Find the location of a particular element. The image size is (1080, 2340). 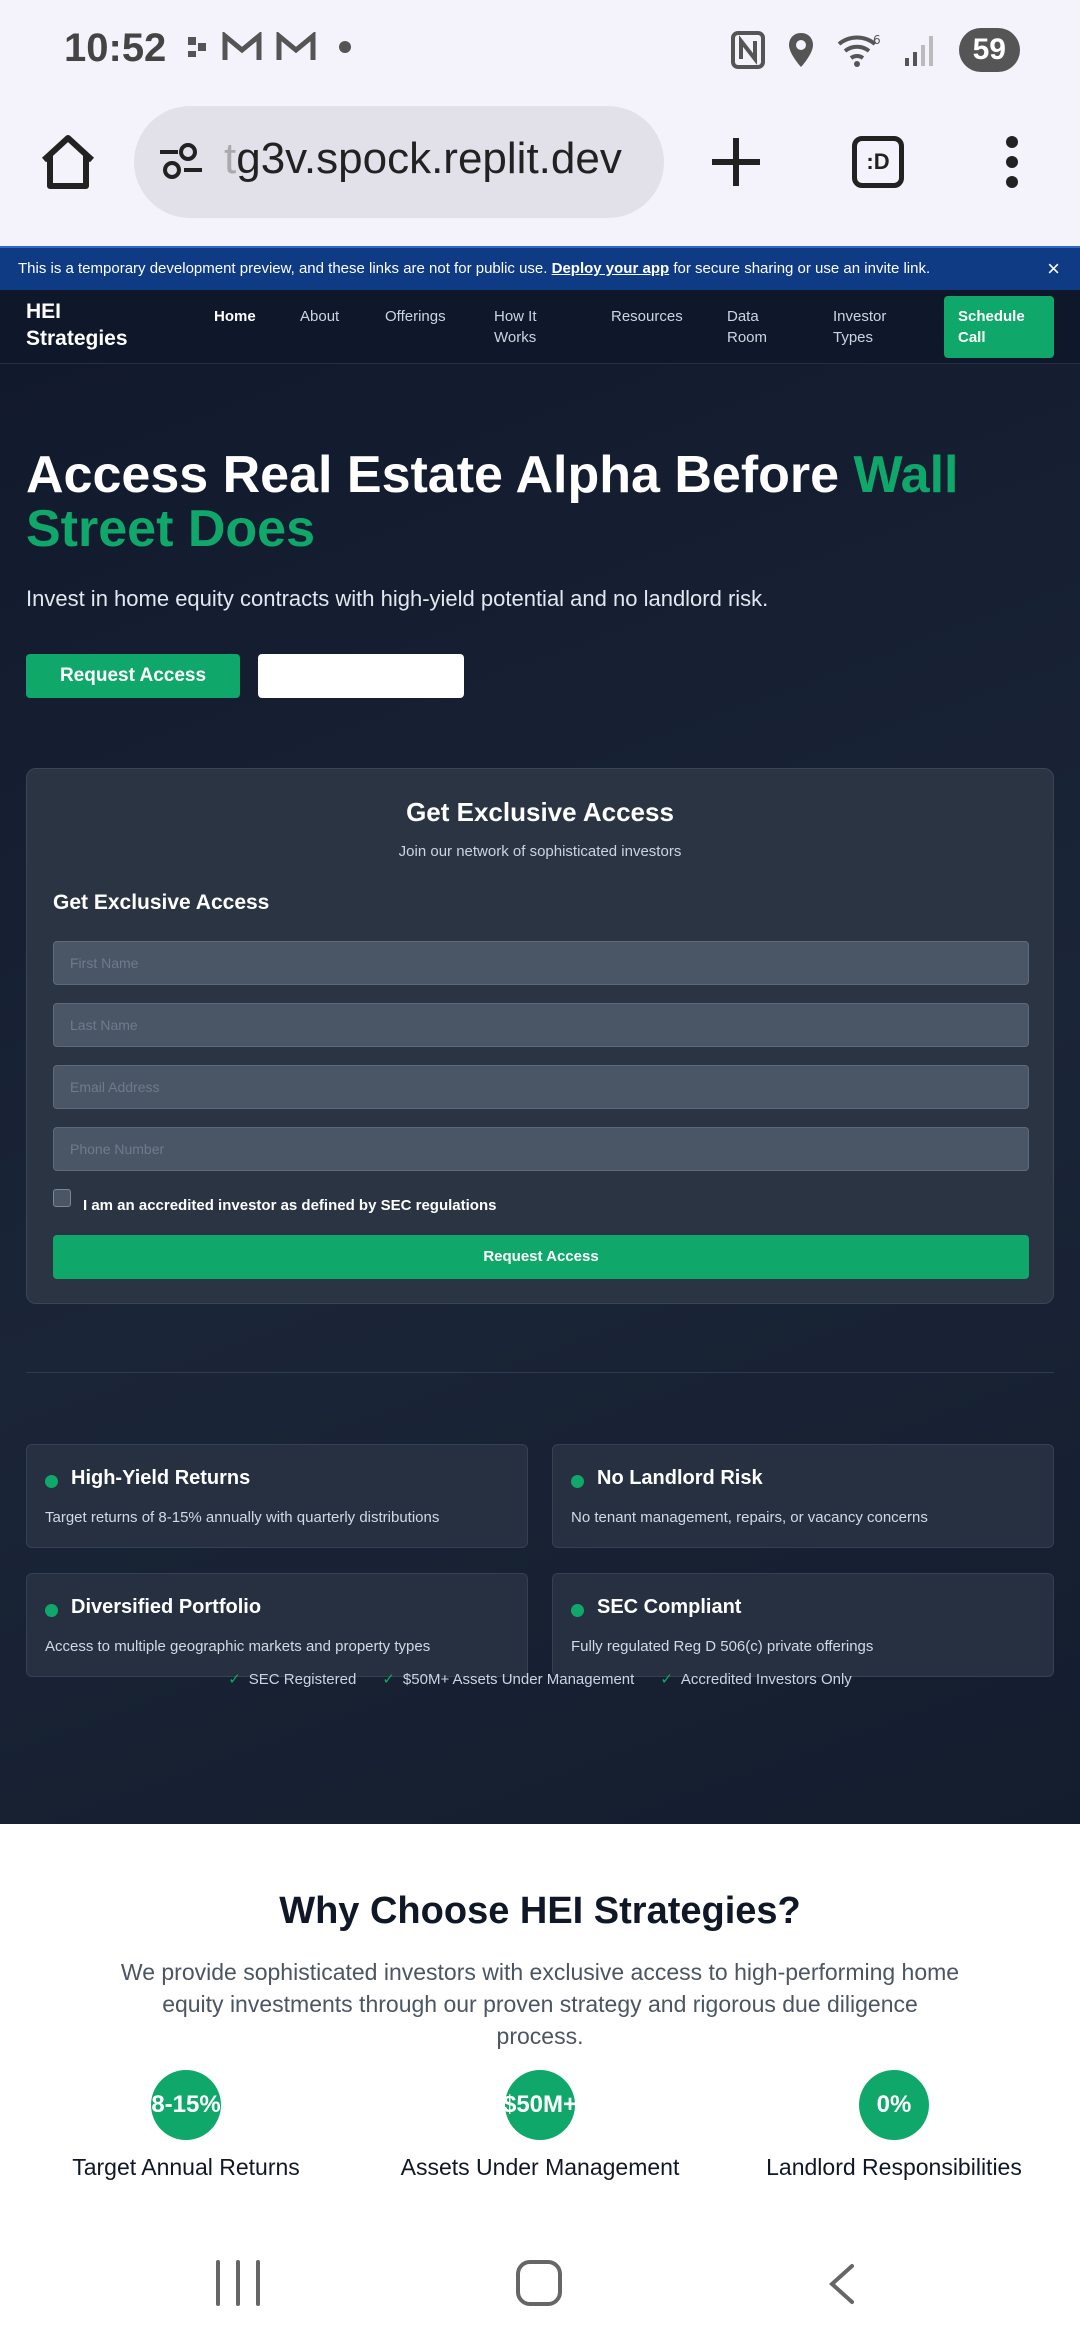

home-button-icon is located at coordinates (539, 2283).